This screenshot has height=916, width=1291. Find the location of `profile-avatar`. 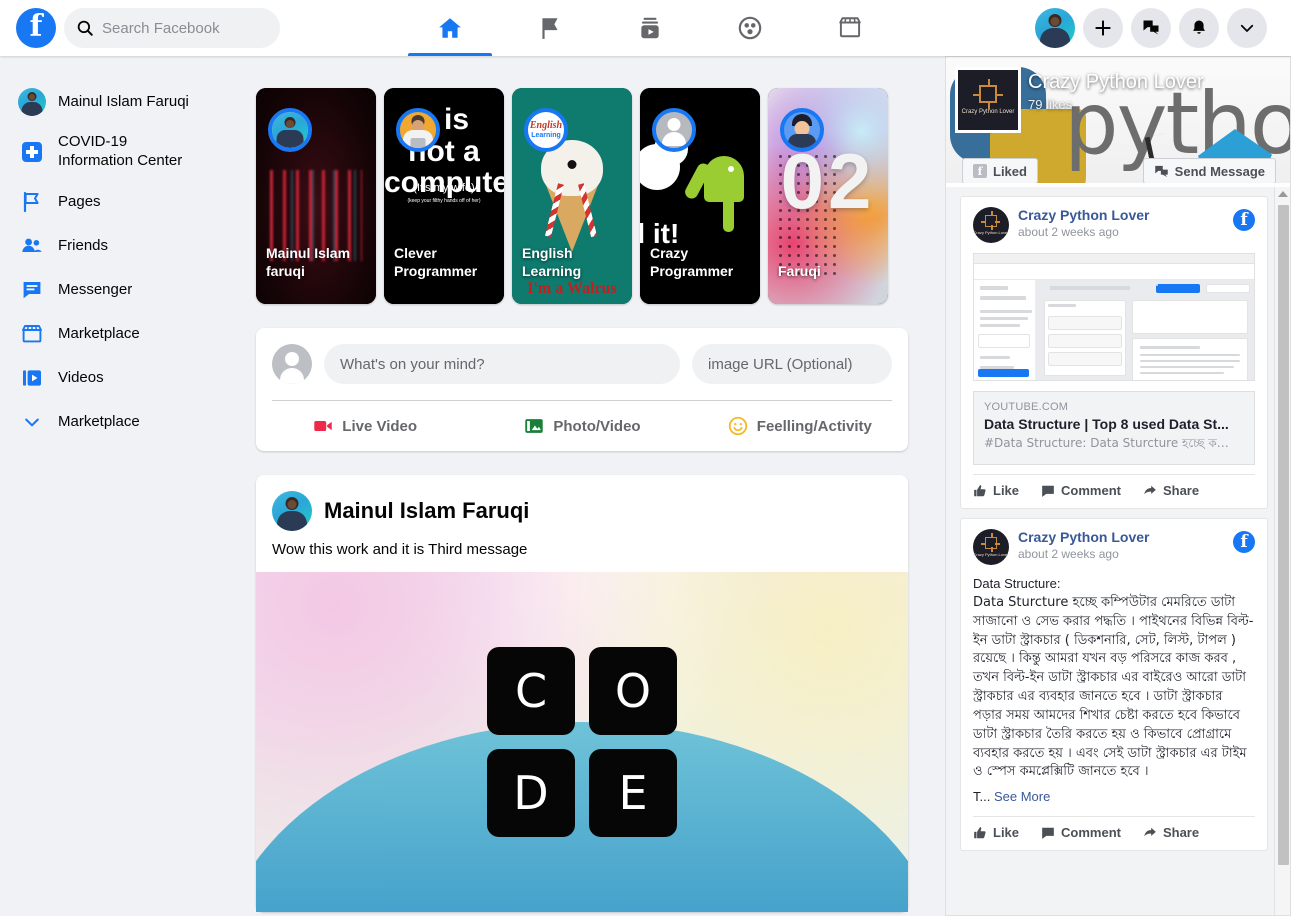

profile-avatar is located at coordinates (1055, 28).